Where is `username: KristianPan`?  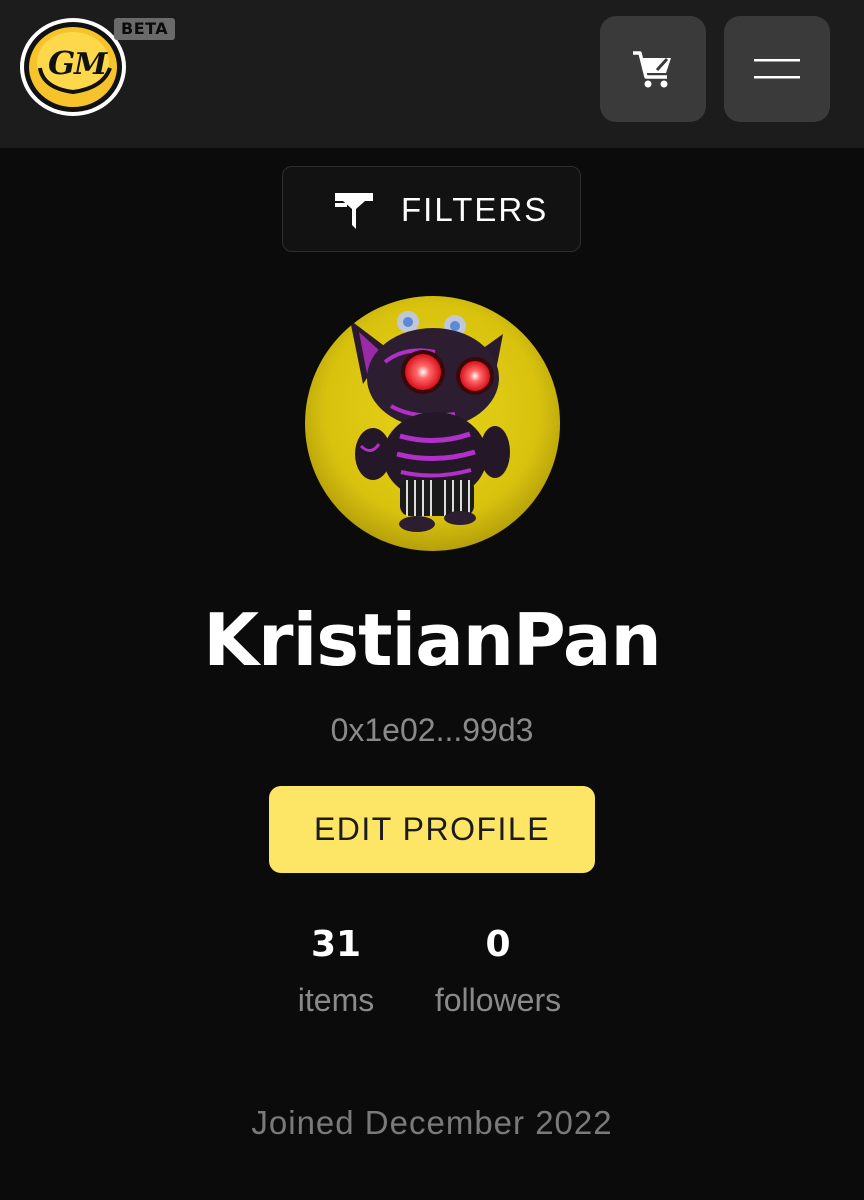
username: KristianPan is located at coordinates (432, 640).